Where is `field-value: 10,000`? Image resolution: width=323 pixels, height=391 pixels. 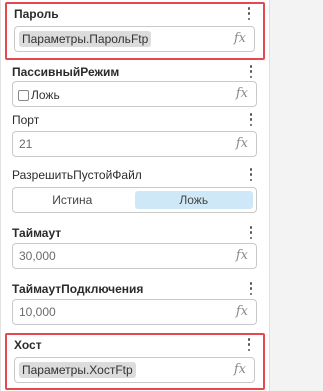 field-value: 10,000 is located at coordinates (37, 312).